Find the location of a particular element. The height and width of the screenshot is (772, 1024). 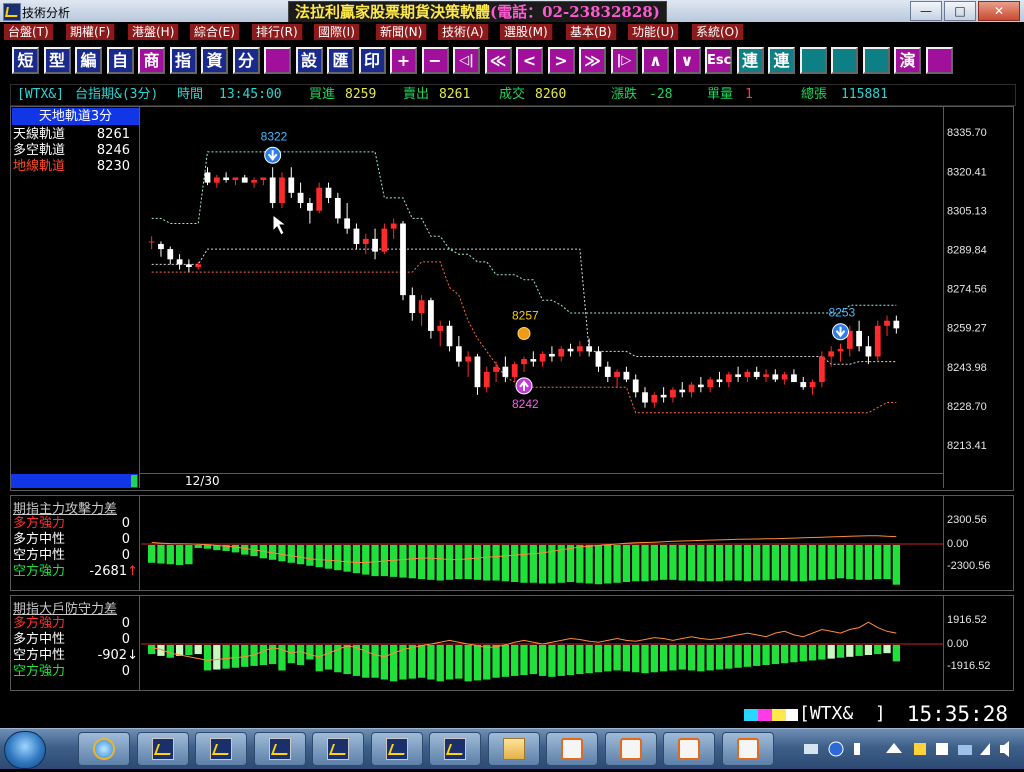

price-annotation: 8257 is located at coordinates (525, 315).